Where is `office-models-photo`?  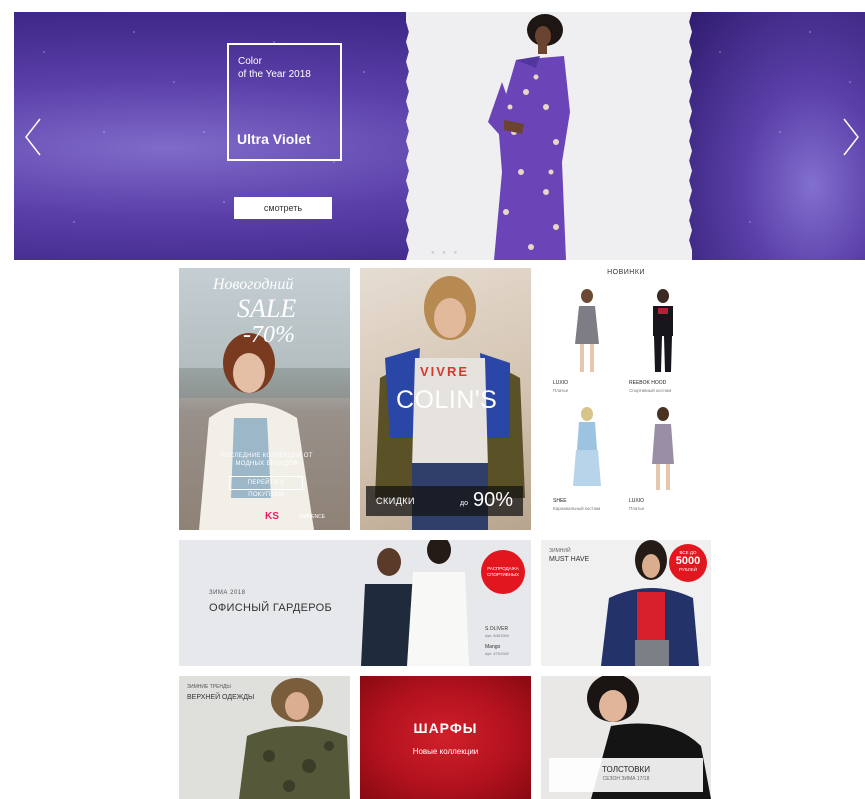
office-models-photo is located at coordinates (415, 603).